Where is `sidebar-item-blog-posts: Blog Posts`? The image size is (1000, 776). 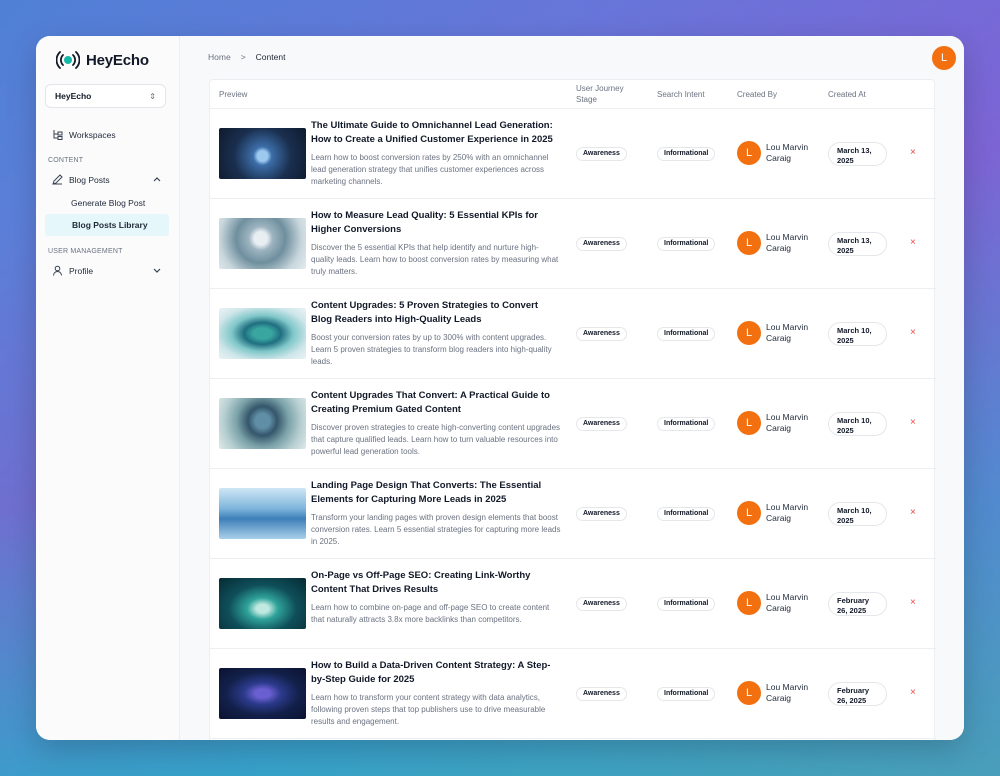
sidebar-item-blog-posts: Blog Posts is located at coordinates (81, 179).